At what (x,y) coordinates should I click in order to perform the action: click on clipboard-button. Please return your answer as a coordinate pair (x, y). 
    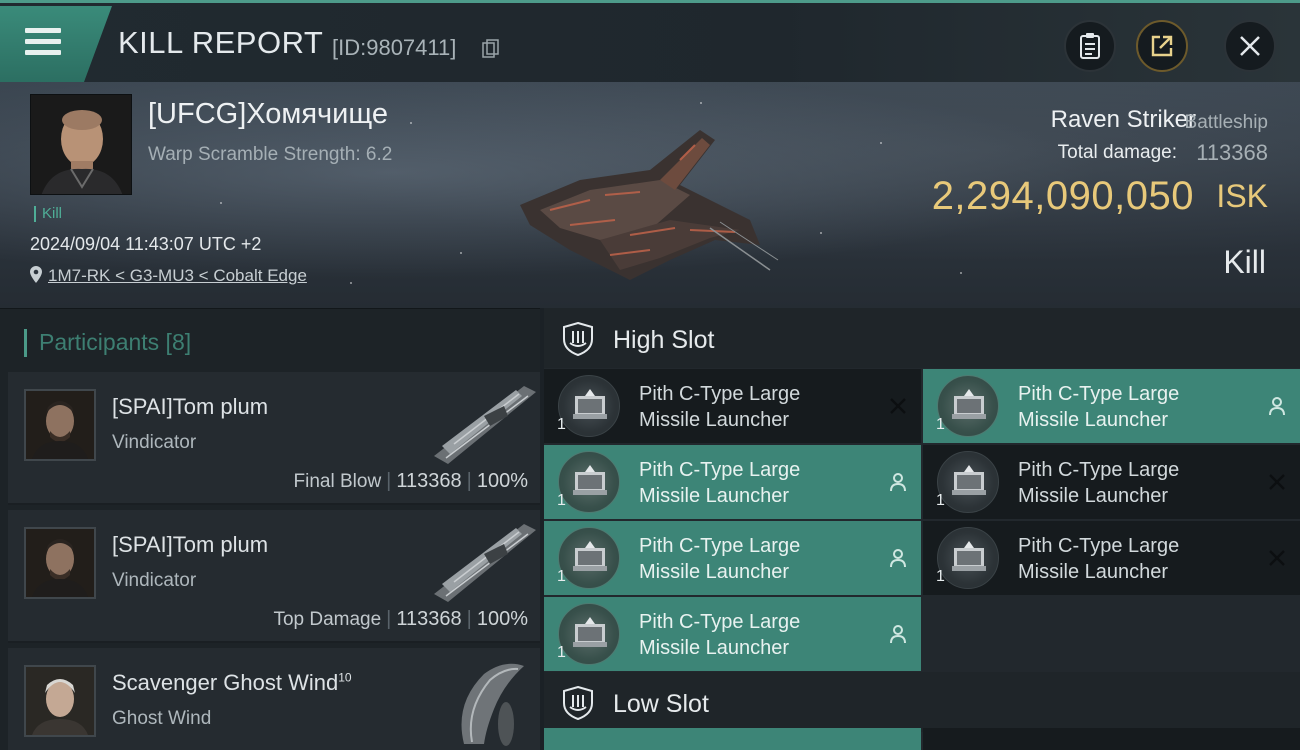
    Looking at the image, I should click on (1090, 46).